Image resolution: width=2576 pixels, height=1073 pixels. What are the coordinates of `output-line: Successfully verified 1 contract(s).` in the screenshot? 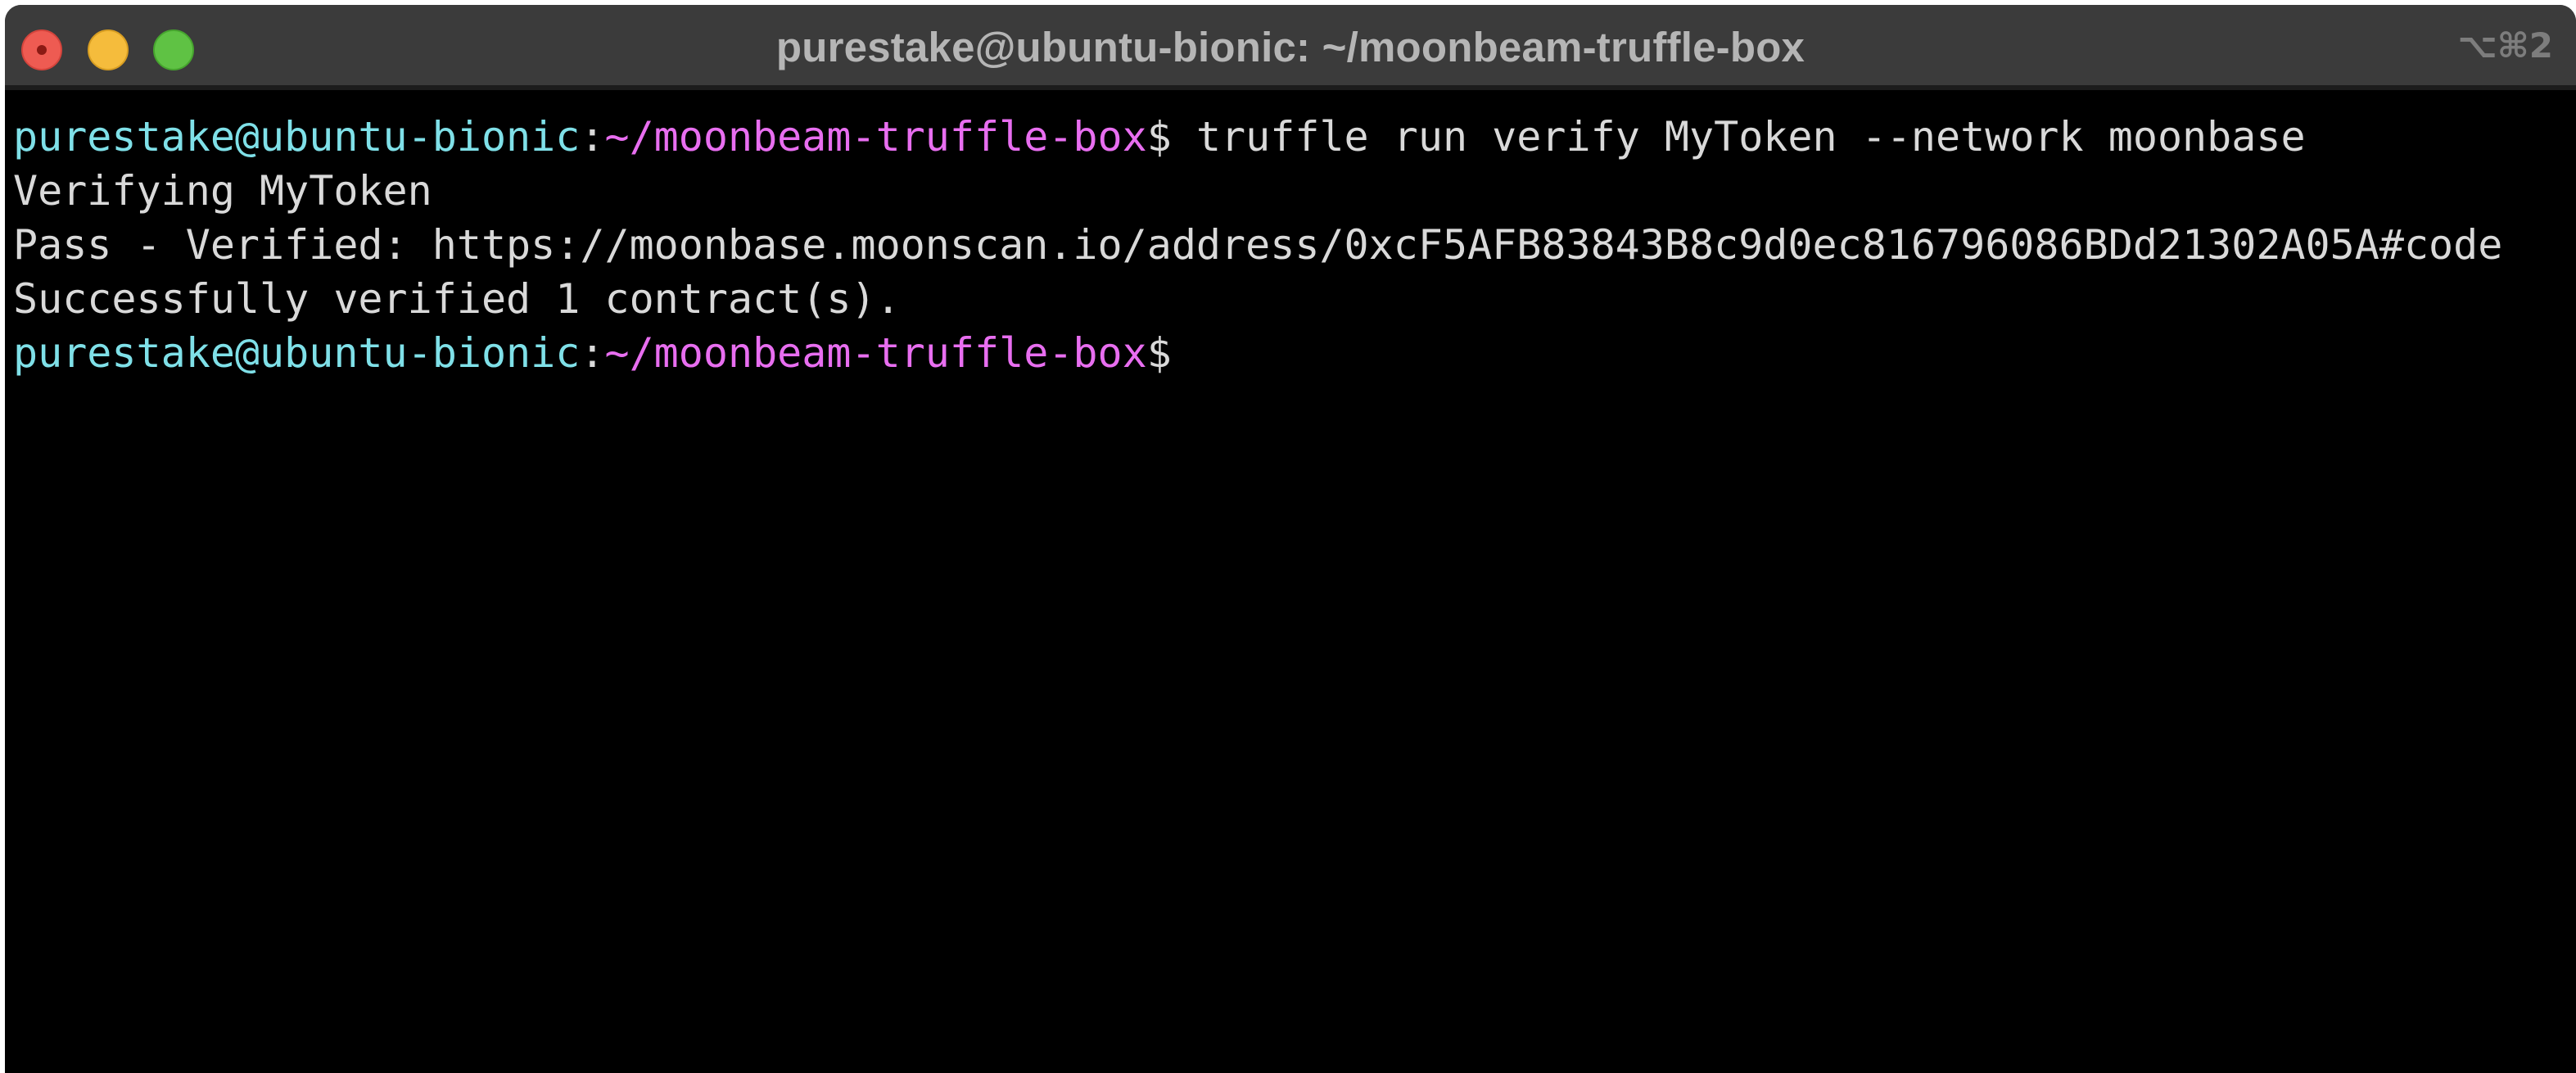 It's located at (457, 299).